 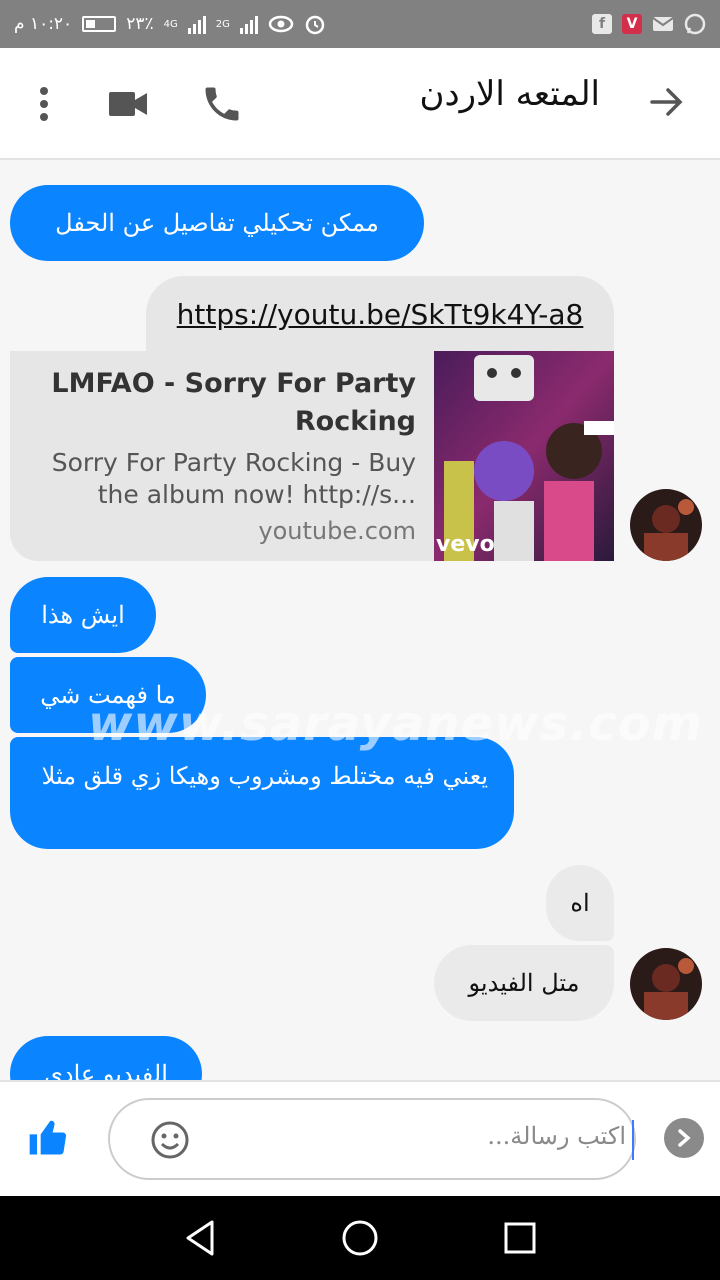 I want to click on vevo-logo: vevo, so click(x=465, y=544).